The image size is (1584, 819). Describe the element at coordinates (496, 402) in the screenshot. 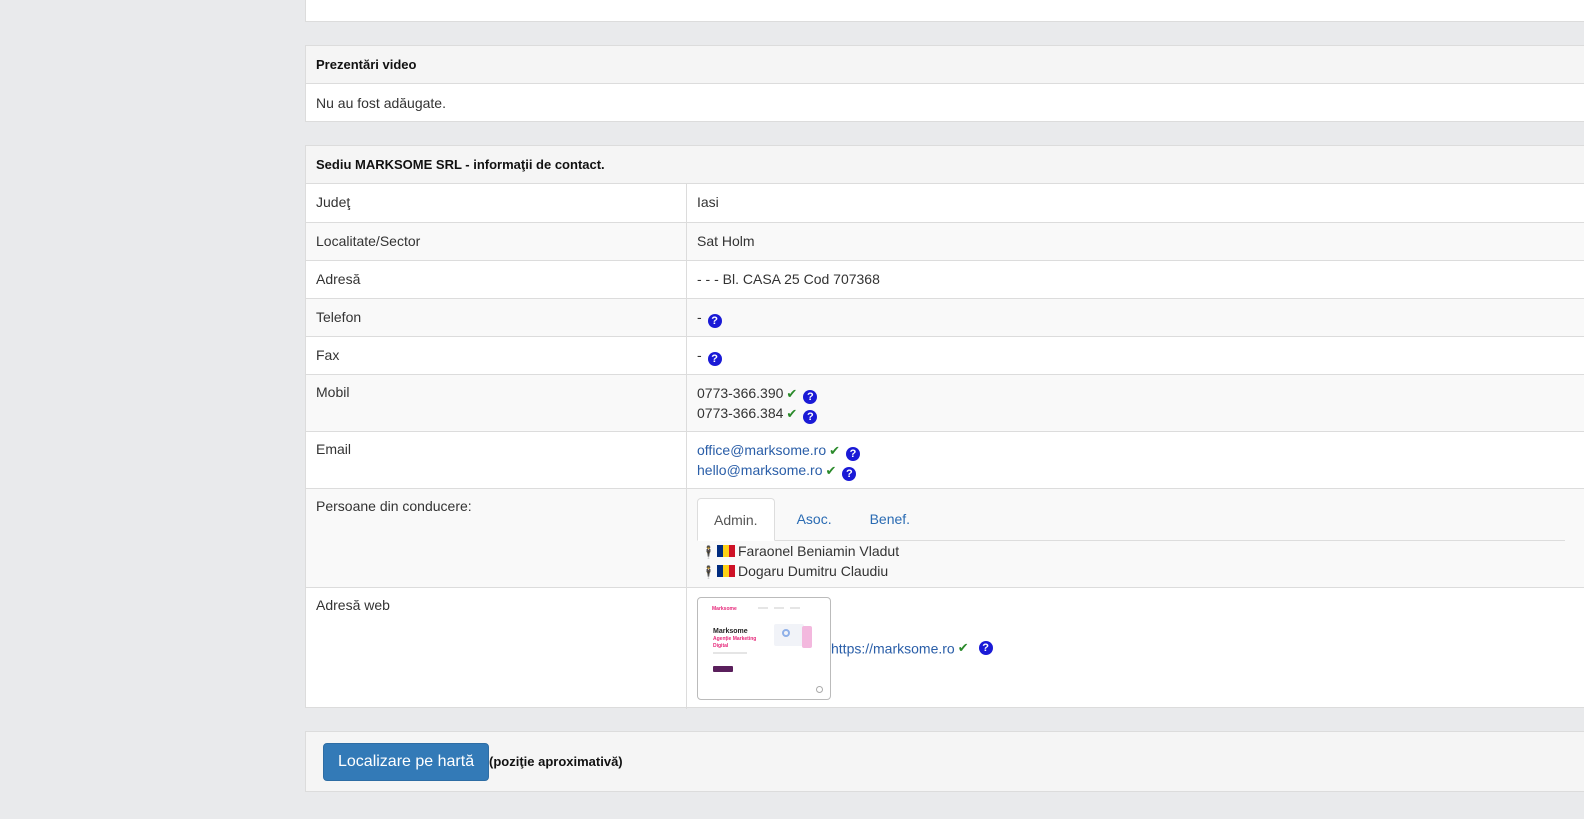

I see `row-label: Mobil` at that location.